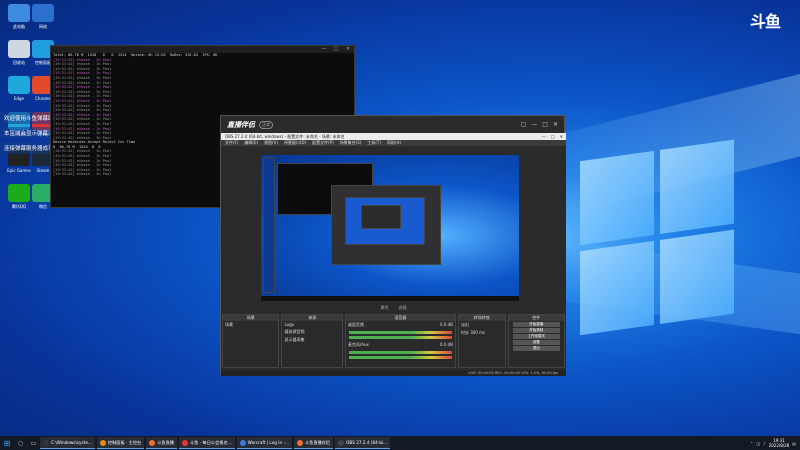 Image resolution: width=800 pixels, height=450 pixels. Describe the element at coordinates (660, 240) in the screenshot. I see `windows-logo-wallpaper` at that location.